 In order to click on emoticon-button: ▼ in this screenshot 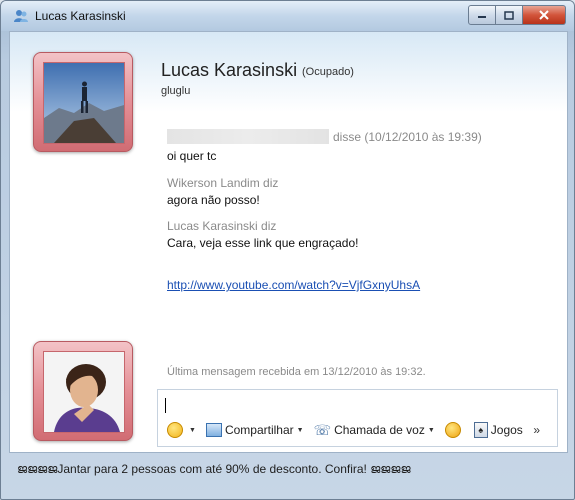, I will do `click(181, 430)`.